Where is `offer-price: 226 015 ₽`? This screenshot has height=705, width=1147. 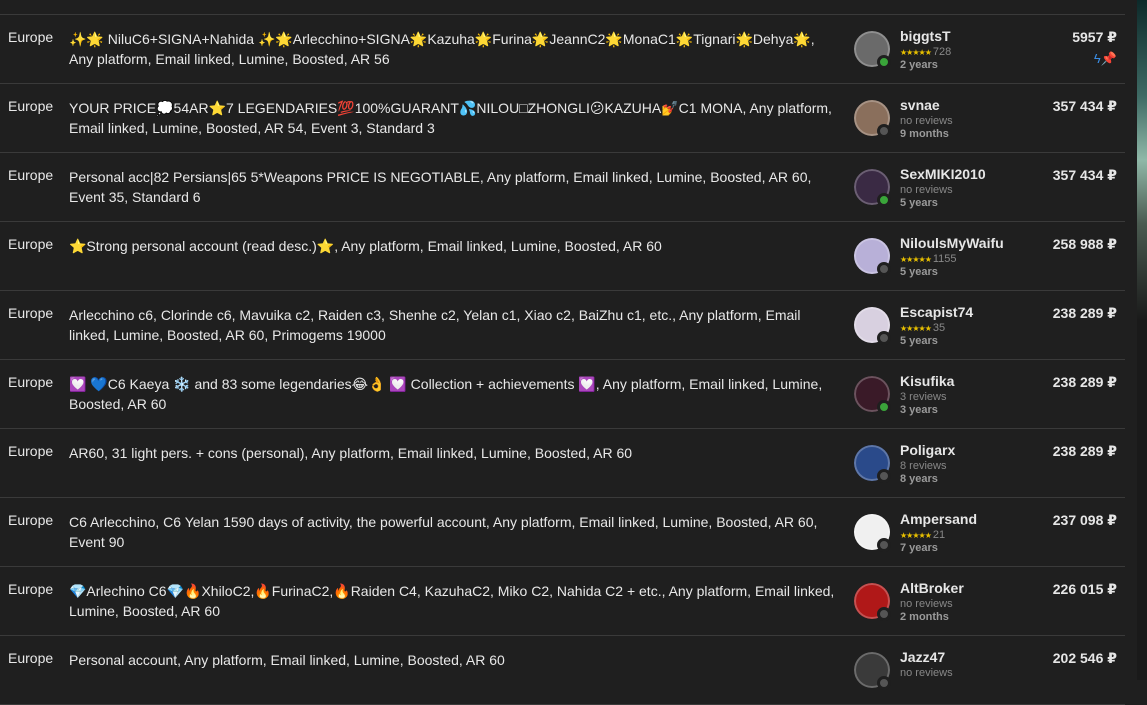 offer-price: 226 015 ₽ is located at coordinates (1084, 589).